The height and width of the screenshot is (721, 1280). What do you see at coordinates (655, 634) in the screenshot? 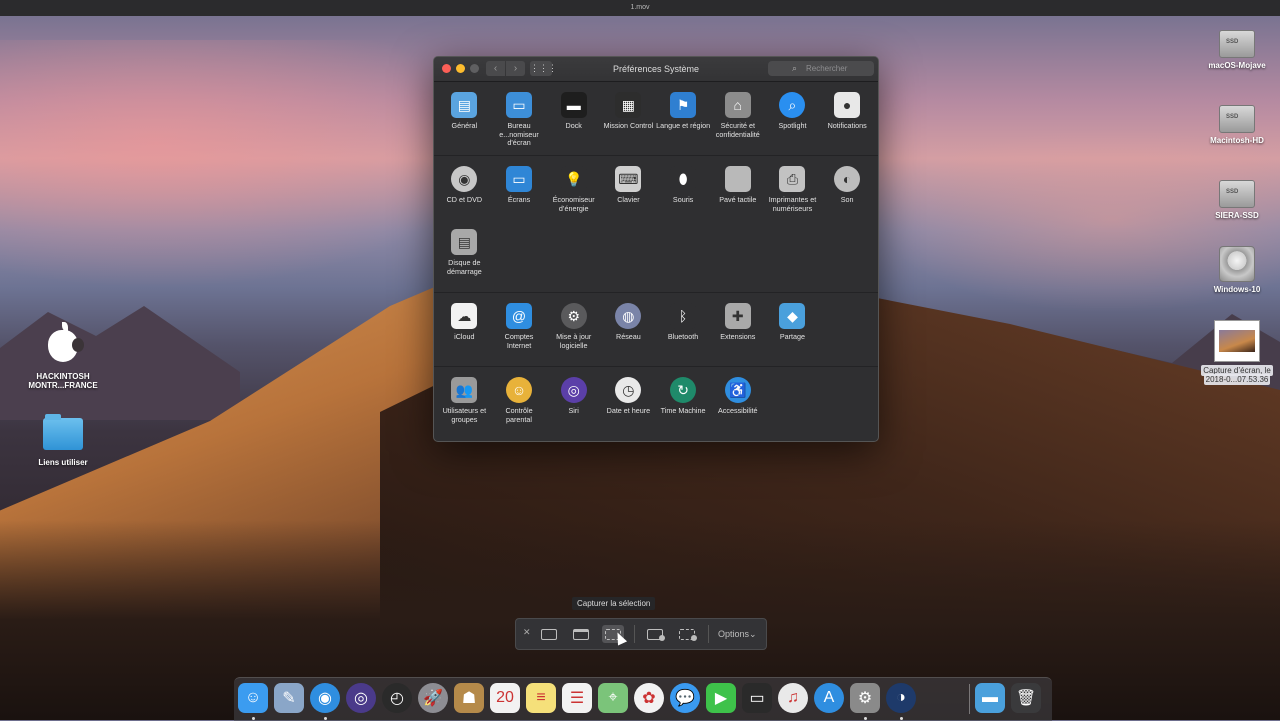
I see `record-entire-screen-button` at bounding box center [655, 634].